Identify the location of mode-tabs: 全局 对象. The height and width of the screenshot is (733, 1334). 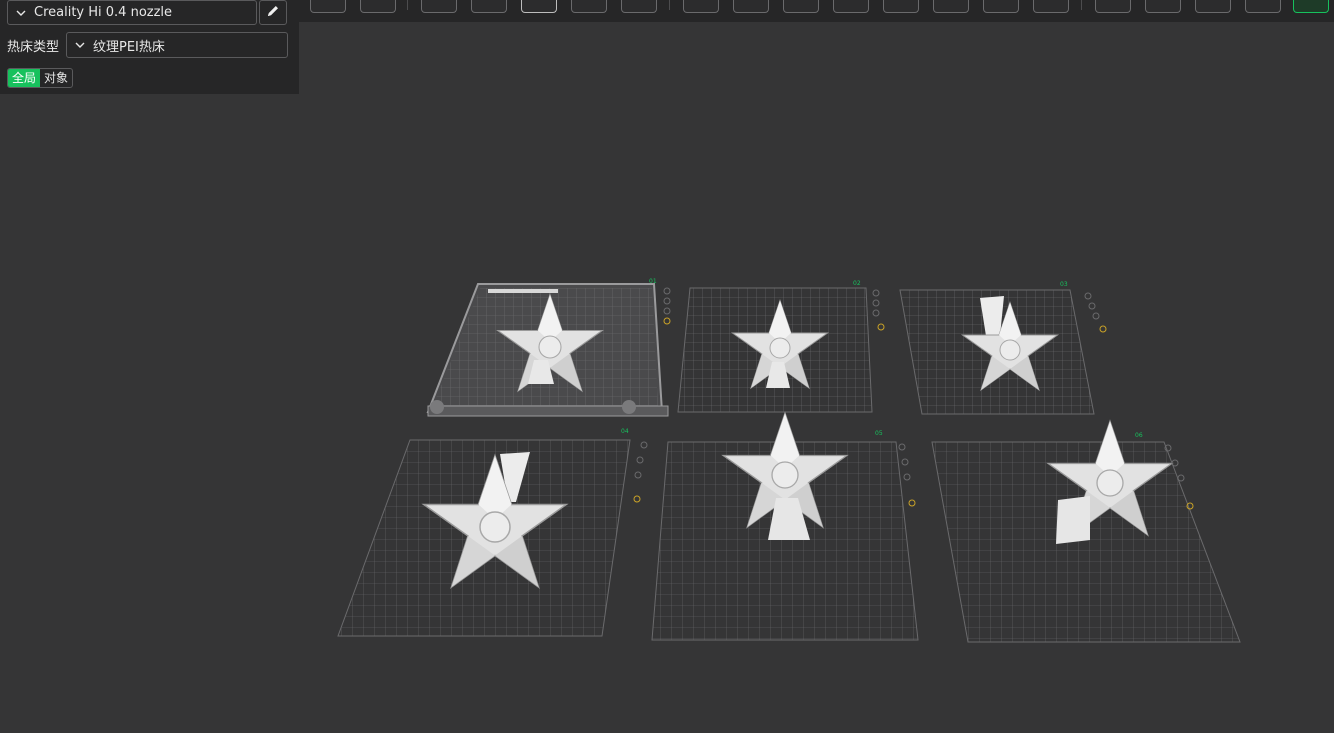
(40, 78).